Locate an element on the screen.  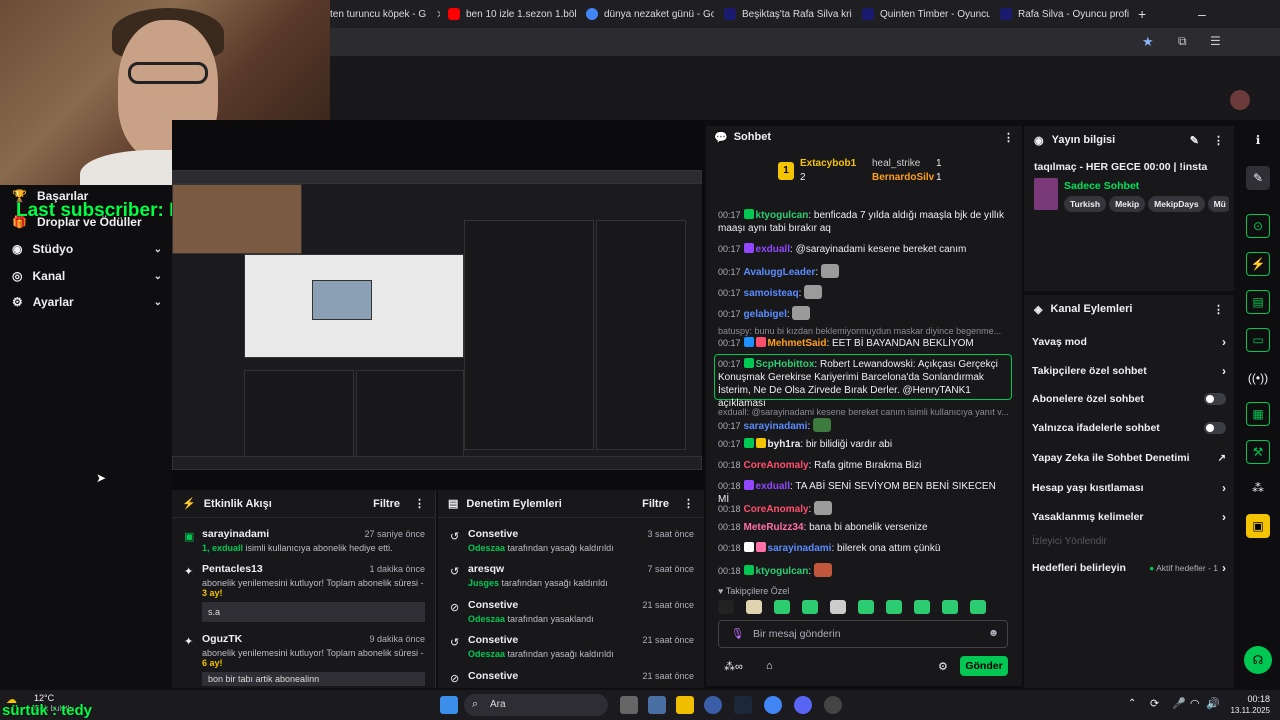
close-icon: ✕ is located at coordinates (438, 14).